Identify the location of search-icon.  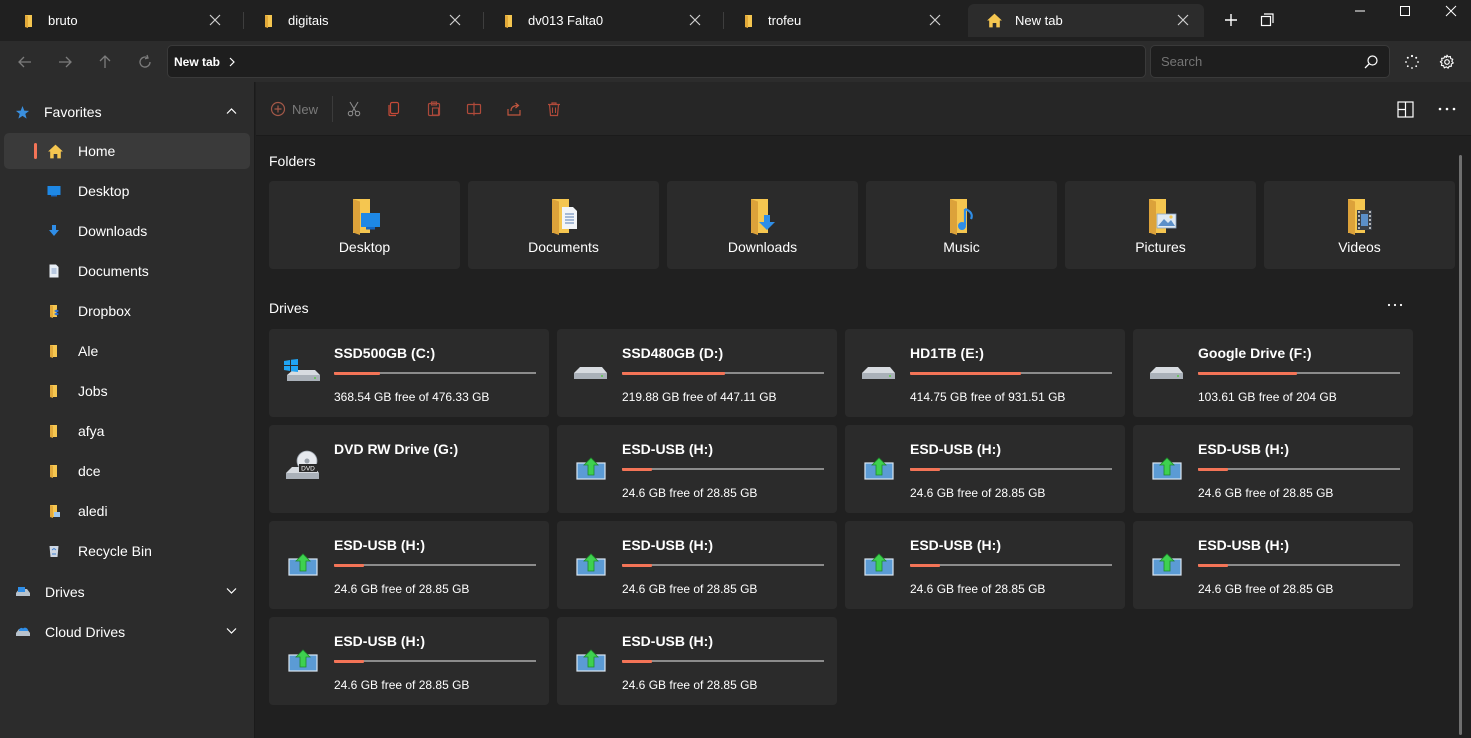
(1371, 62).